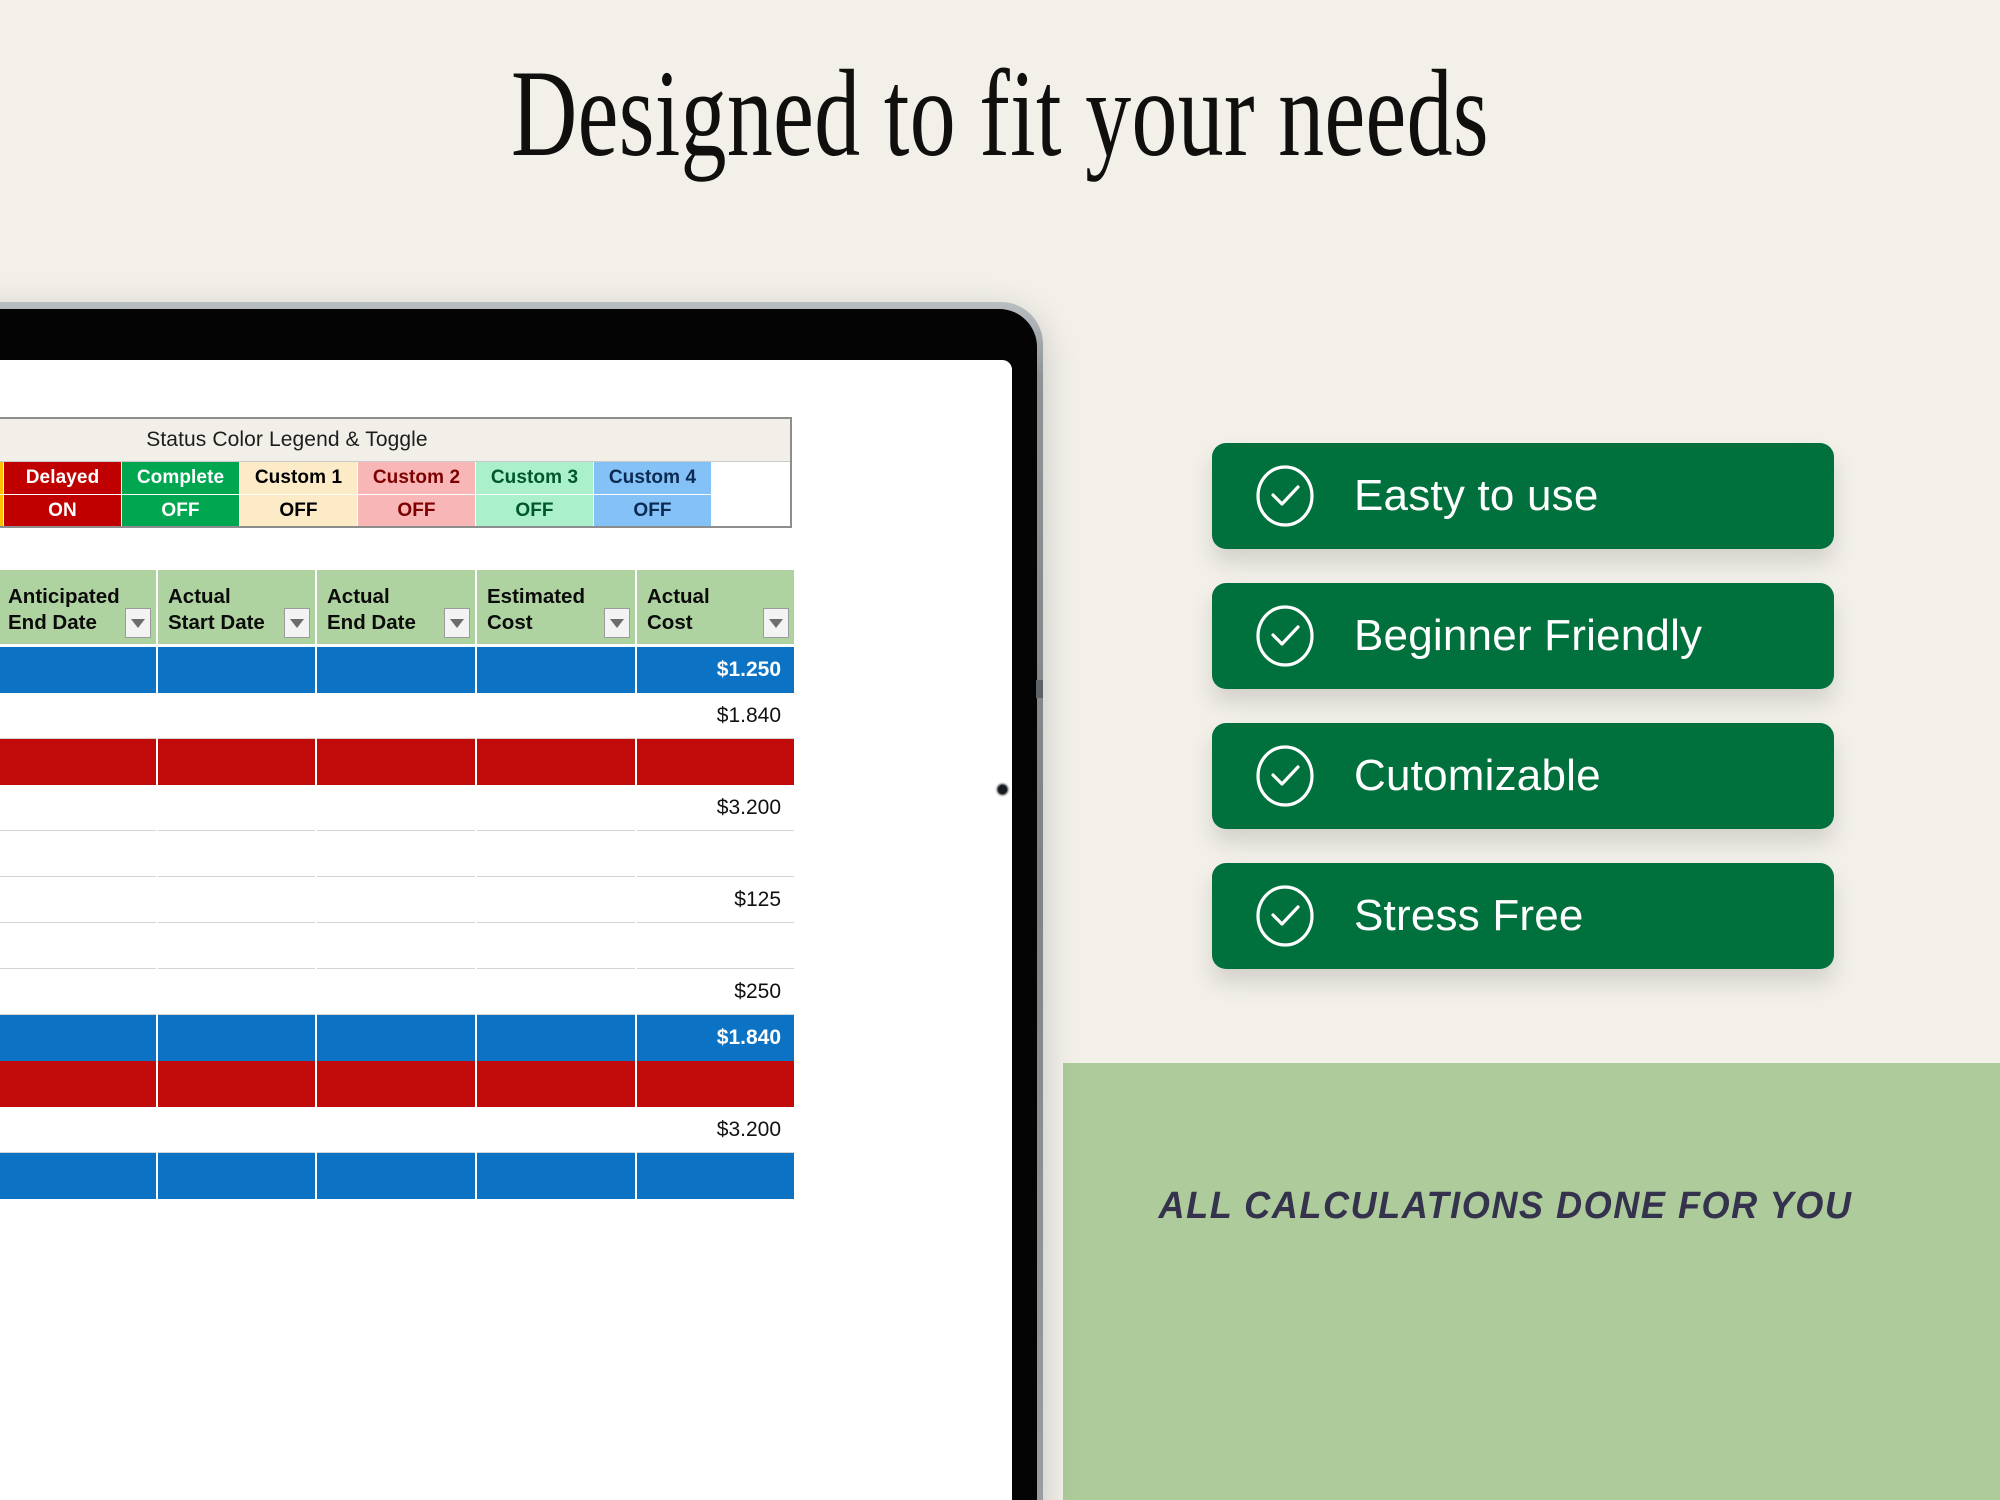 This screenshot has height=1500, width=2000. I want to click on table-cell: $125, so click(715, 900).